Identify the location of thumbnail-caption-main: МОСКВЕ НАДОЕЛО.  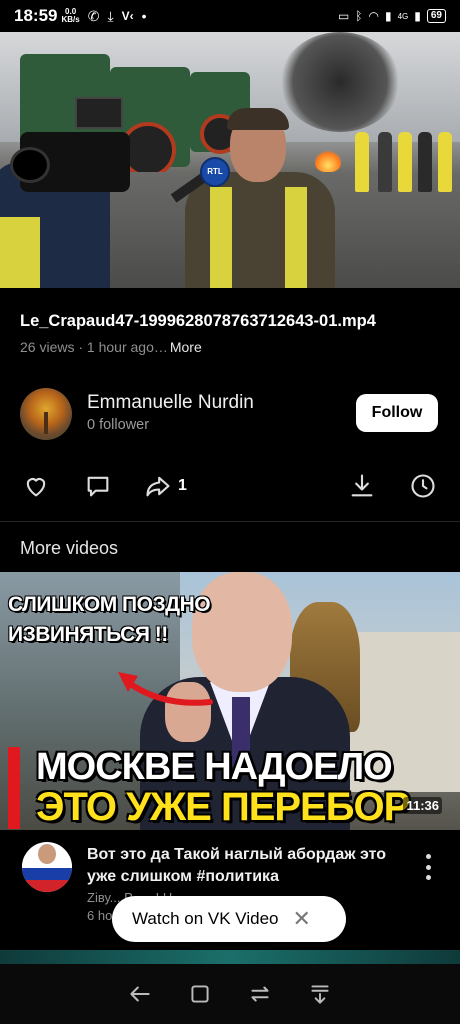
(214, 767).